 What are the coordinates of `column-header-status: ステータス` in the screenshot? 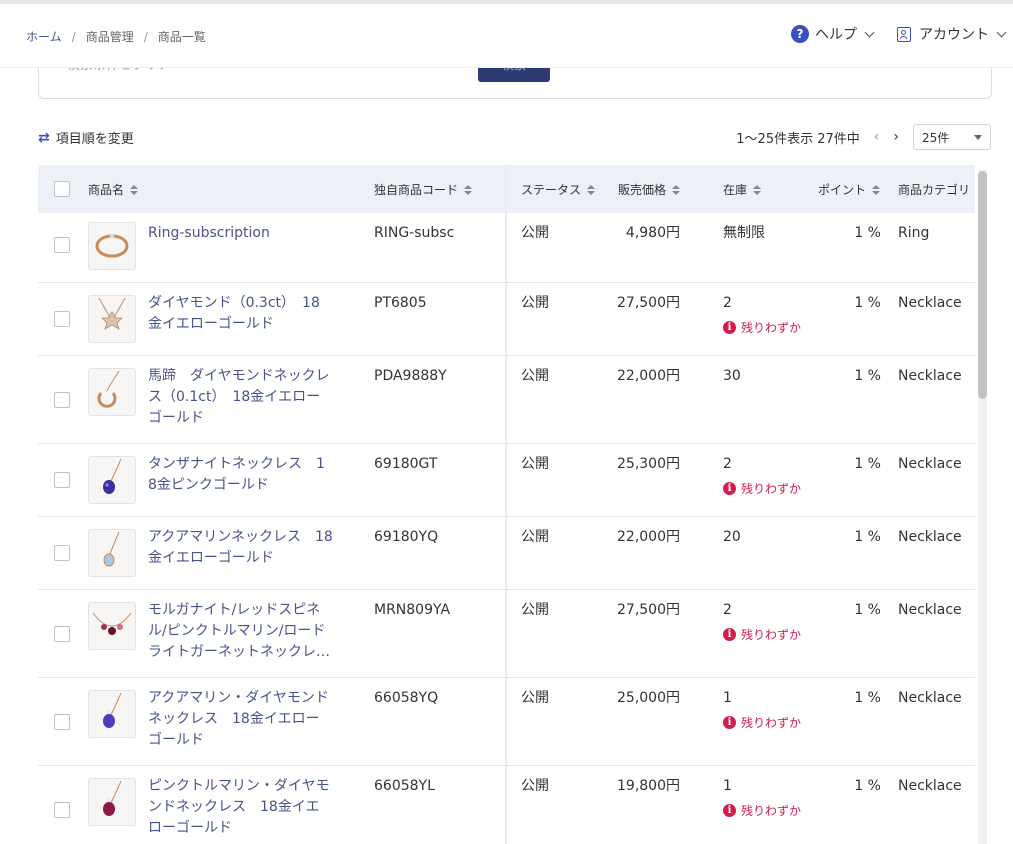 It's located at (558, 189).